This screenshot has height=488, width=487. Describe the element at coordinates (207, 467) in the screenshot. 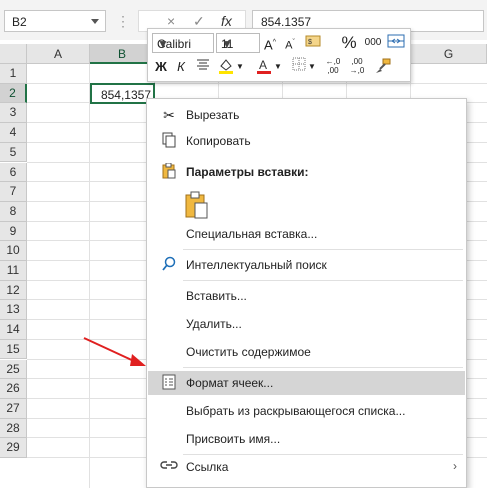

I see `menu-item-label: Ссылка` at that location.